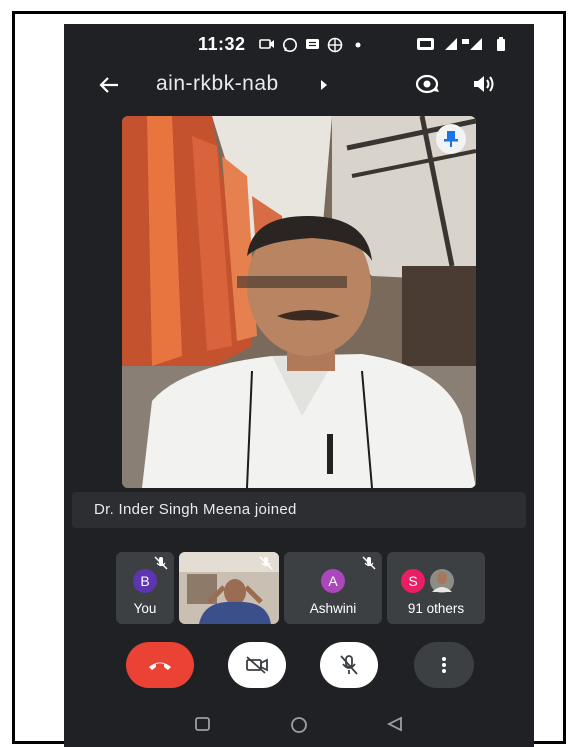 Image resolution: width=580 pixels, height=747 pixels. I want to click on home-nav-icon, so click(299, 725).